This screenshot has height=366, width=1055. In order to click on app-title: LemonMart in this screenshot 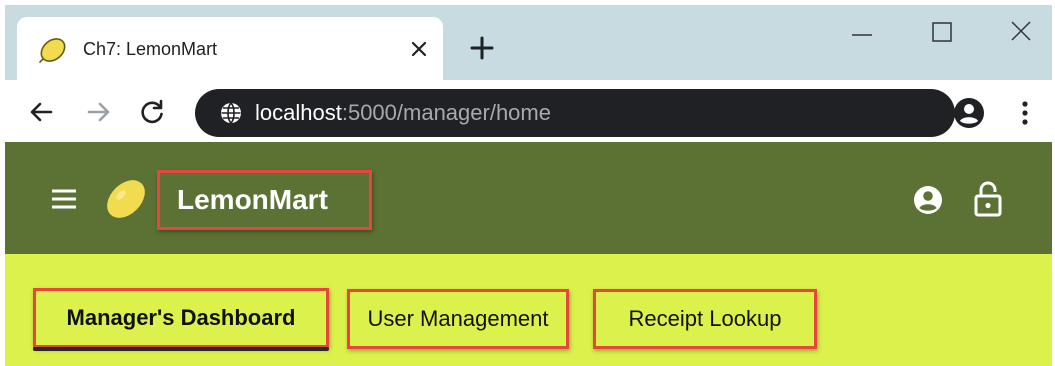, I will do `click(252, 200)`.